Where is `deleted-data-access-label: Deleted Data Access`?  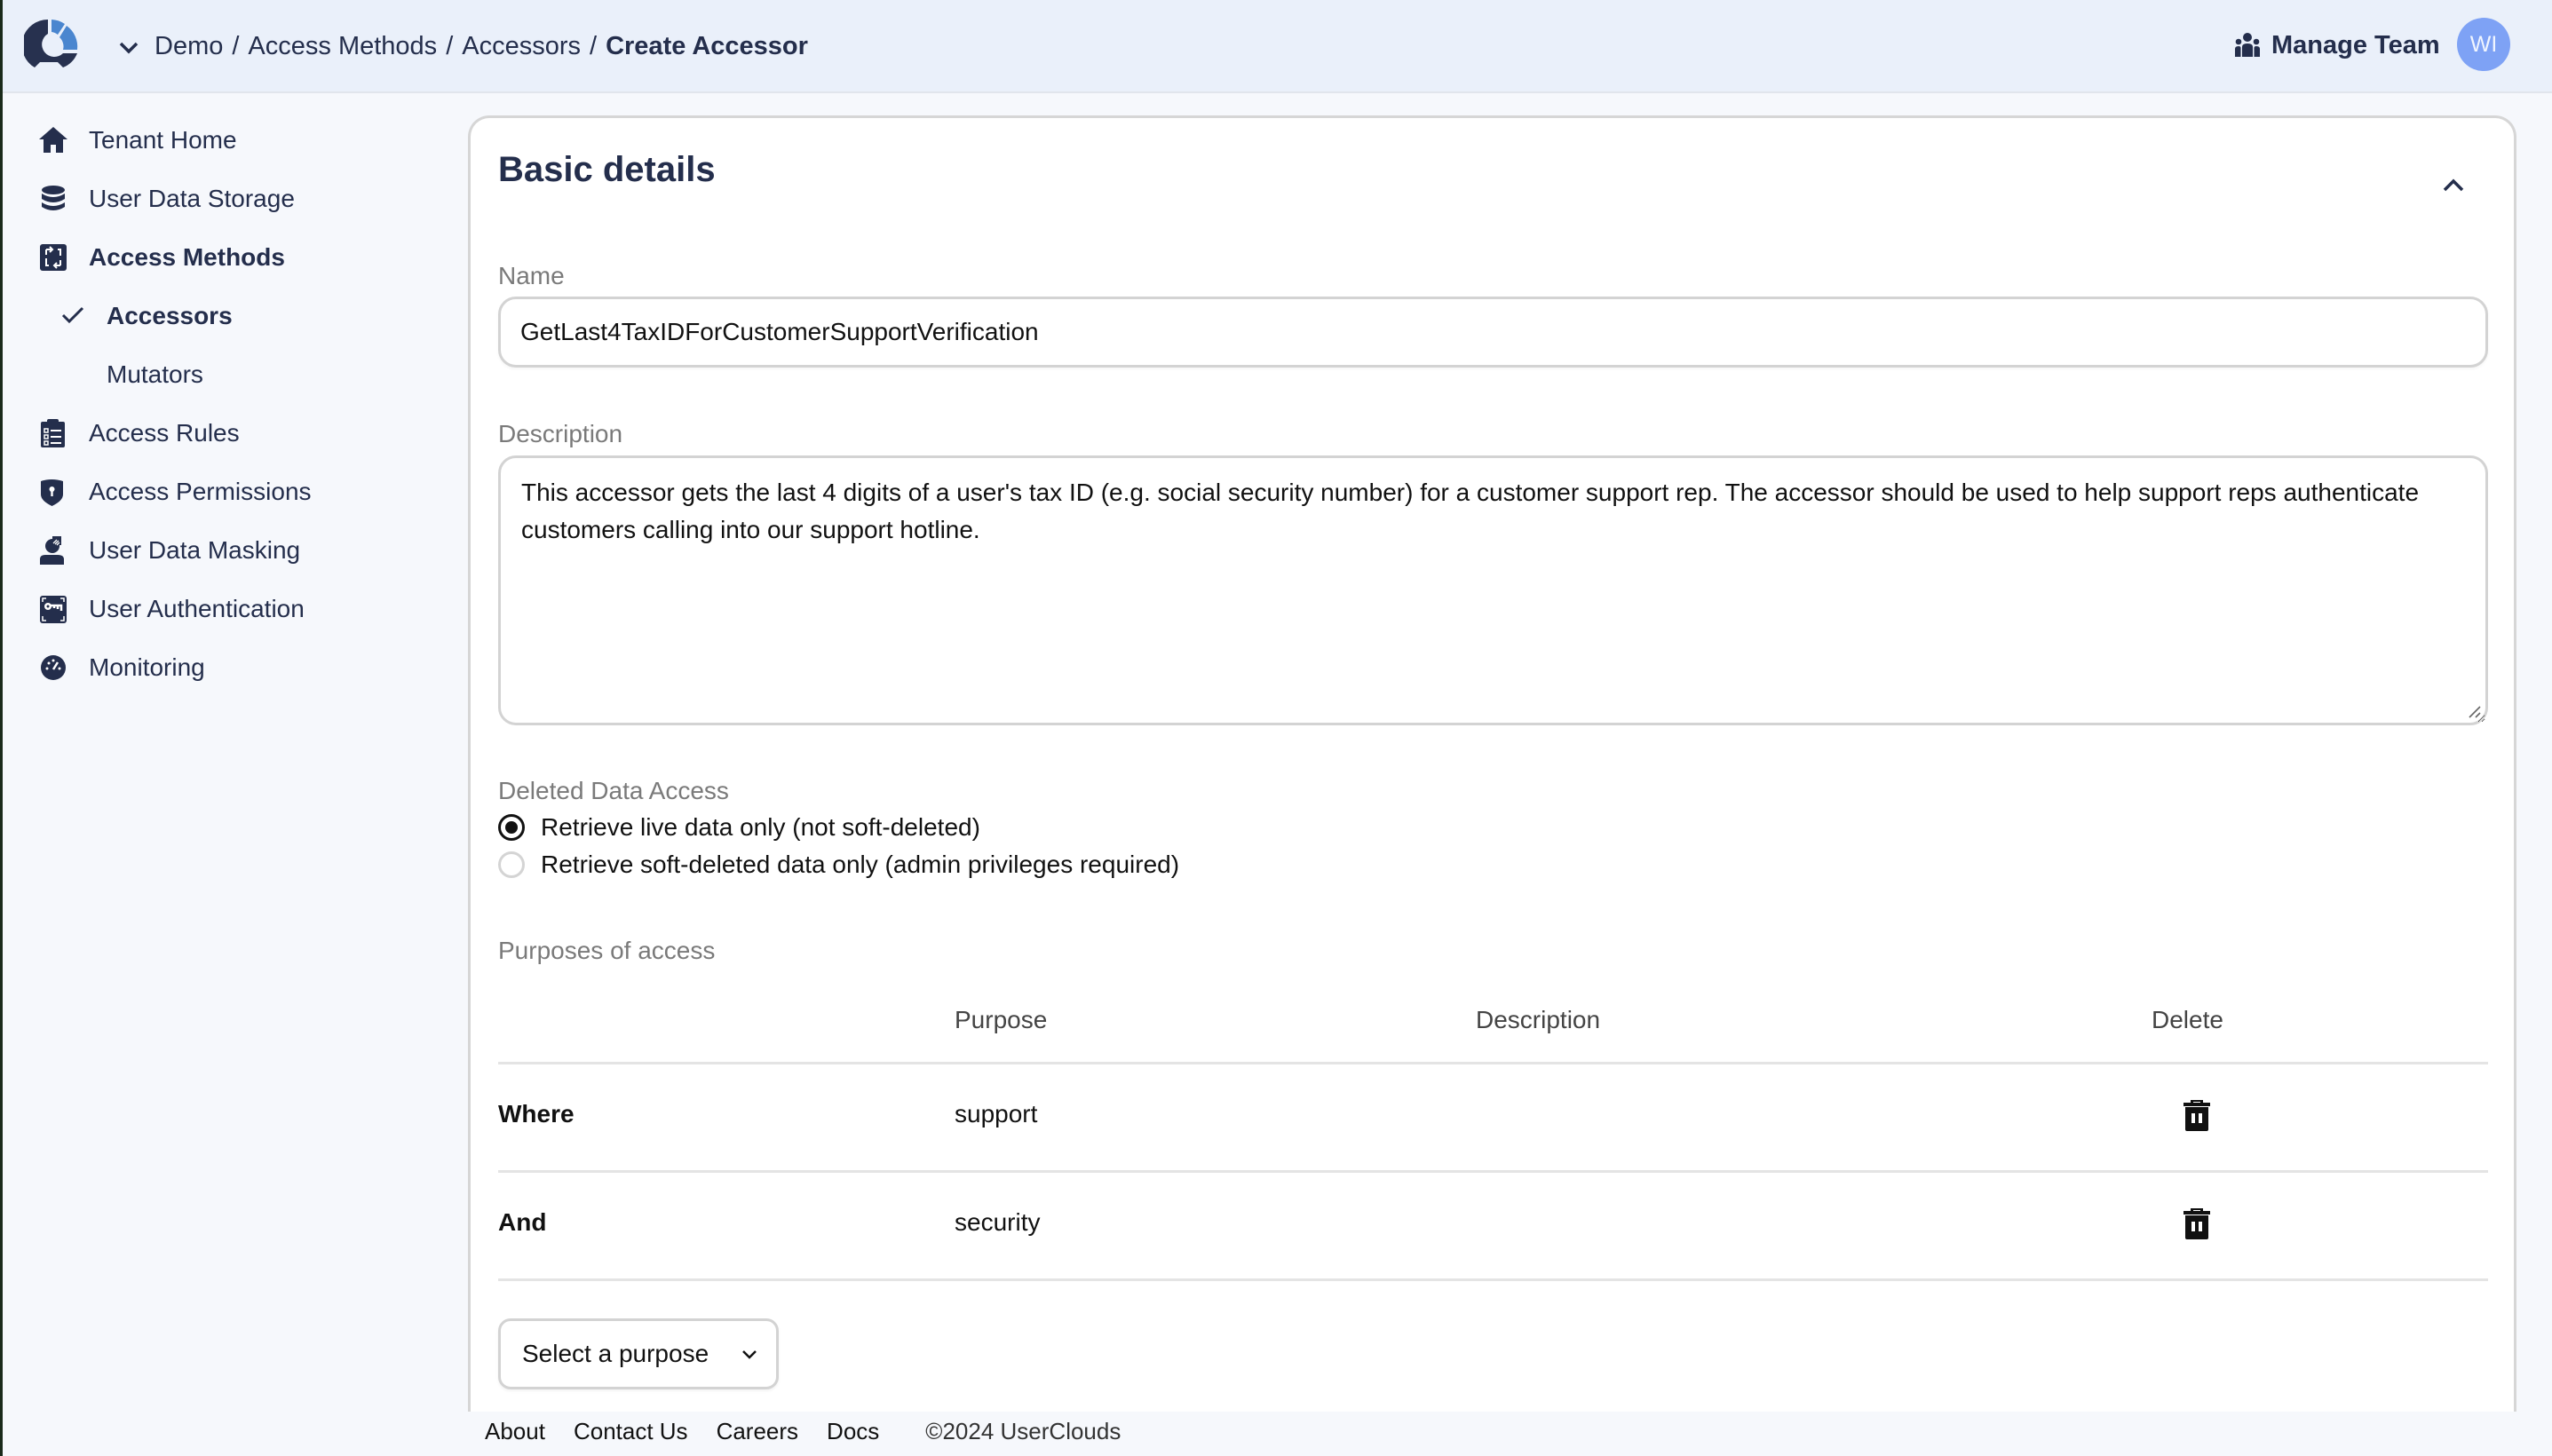 deleted-data-access-label: Deleted Data Access is located at coordinates (613, 790).